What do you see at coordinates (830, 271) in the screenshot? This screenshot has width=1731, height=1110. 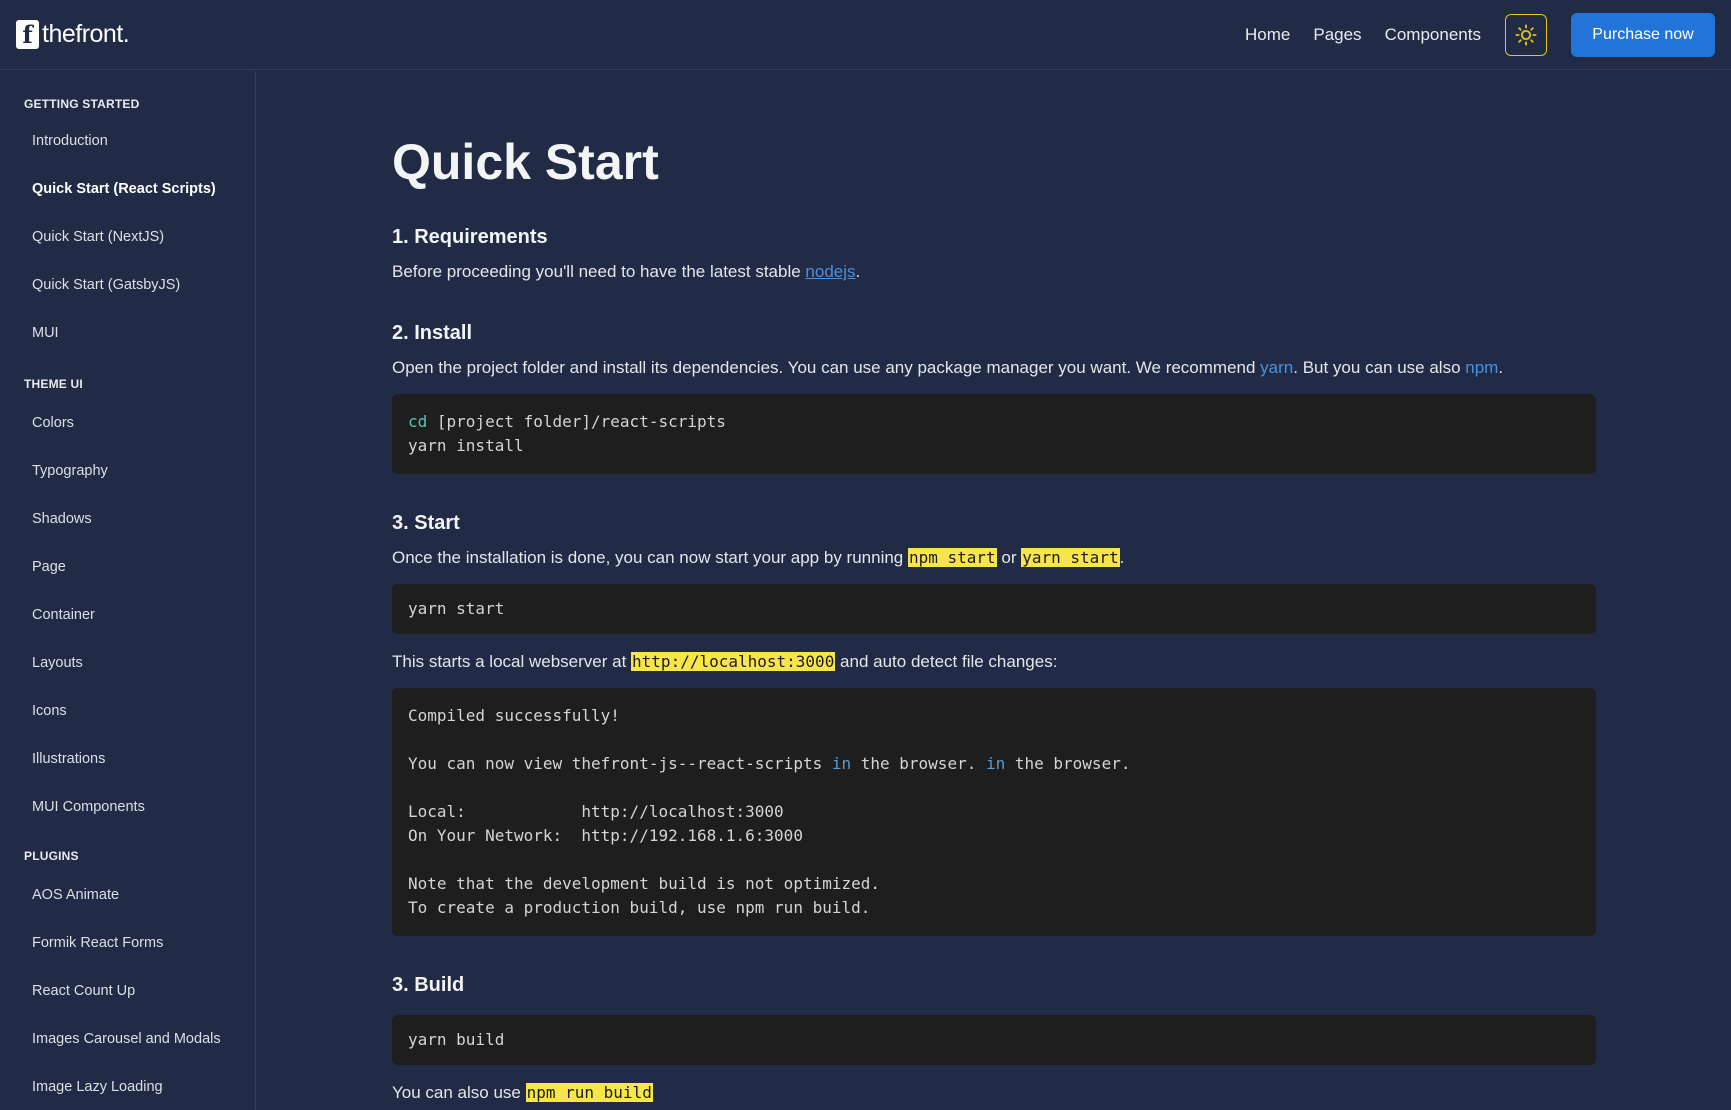 I see `nodejs-link: nodejs` at bounding box center [830, 271].